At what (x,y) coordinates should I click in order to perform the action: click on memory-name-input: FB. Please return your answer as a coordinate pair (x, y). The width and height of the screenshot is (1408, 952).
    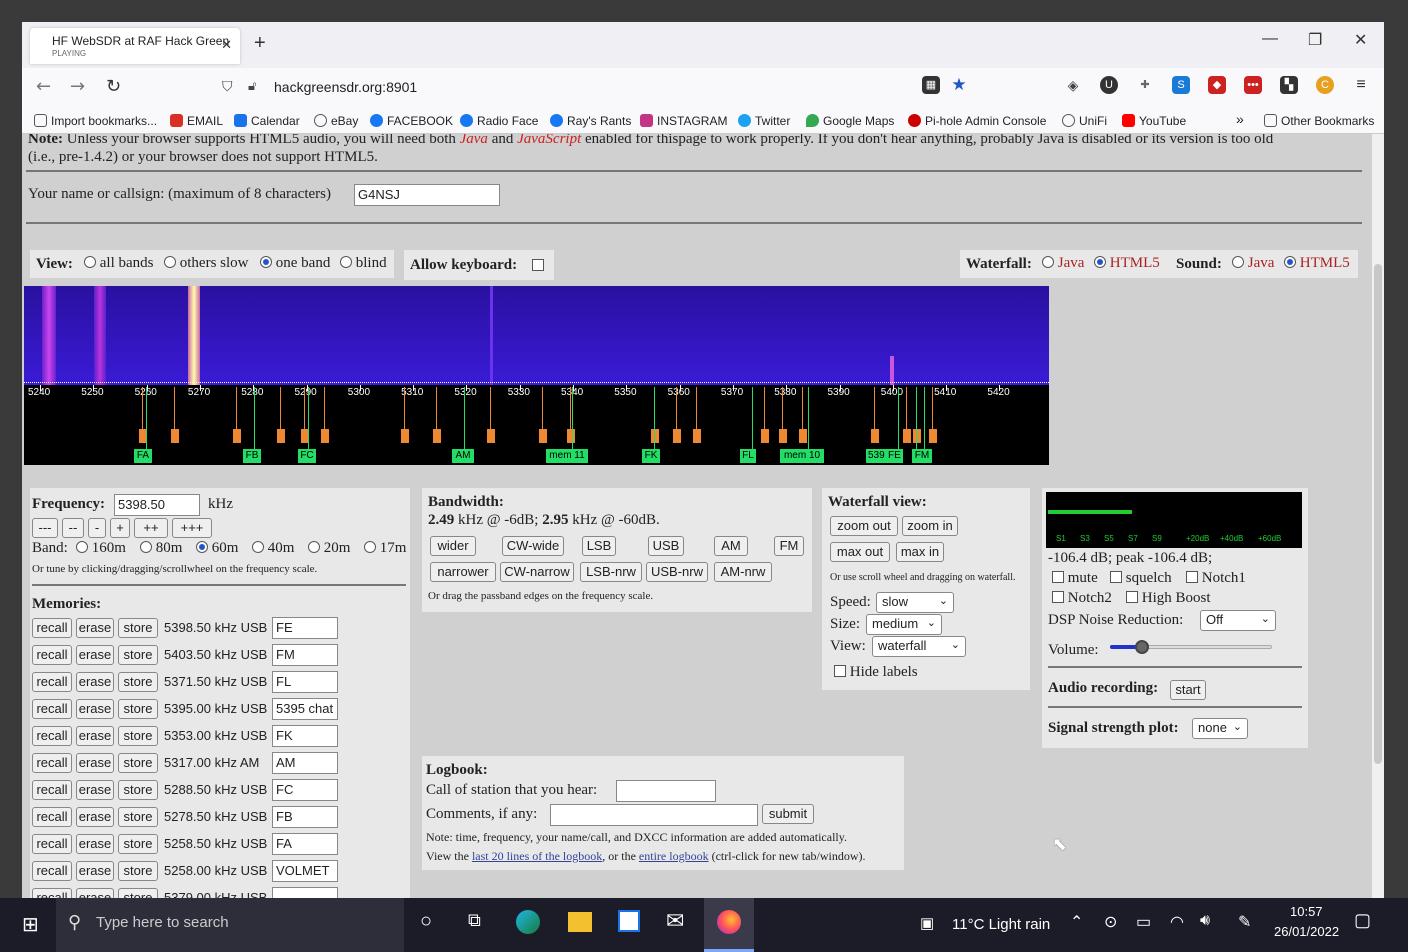
    Looking at the image, I should click on (305, 817).